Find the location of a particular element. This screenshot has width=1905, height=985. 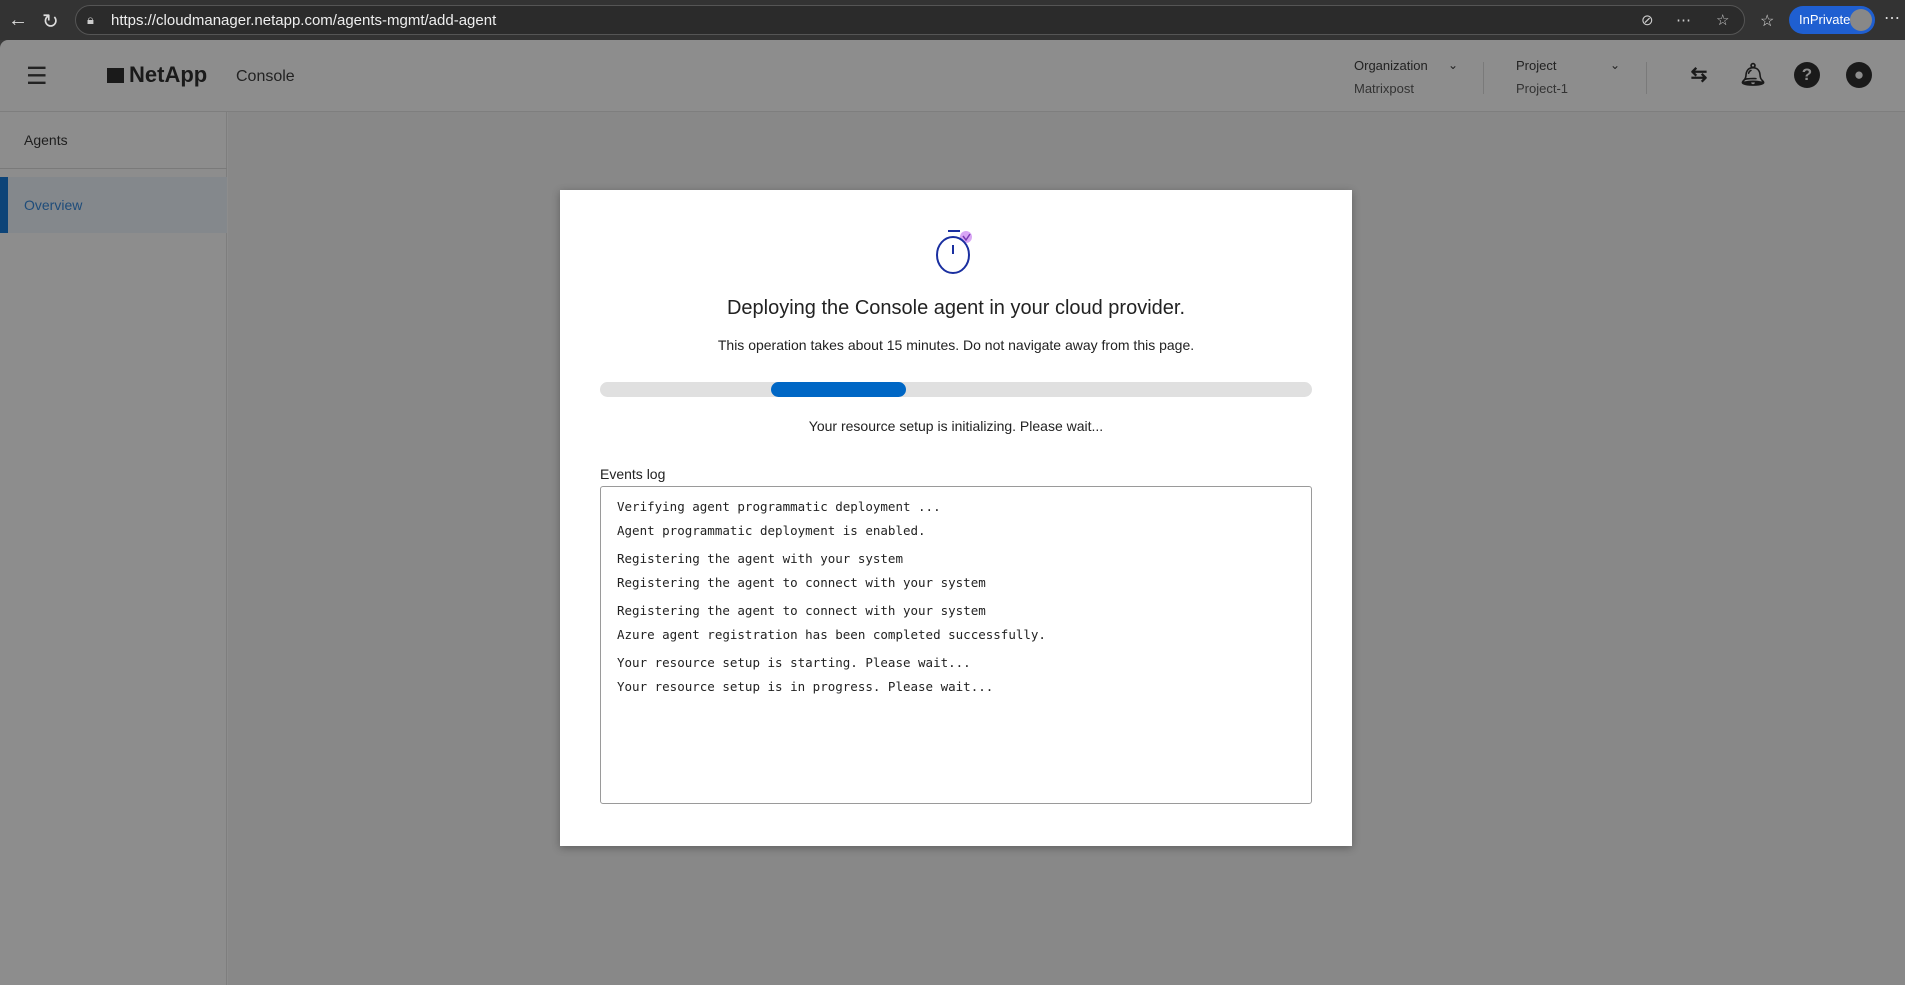

project-selector: Project ⌄ Project-1 is located at coordinates (1571, 77).